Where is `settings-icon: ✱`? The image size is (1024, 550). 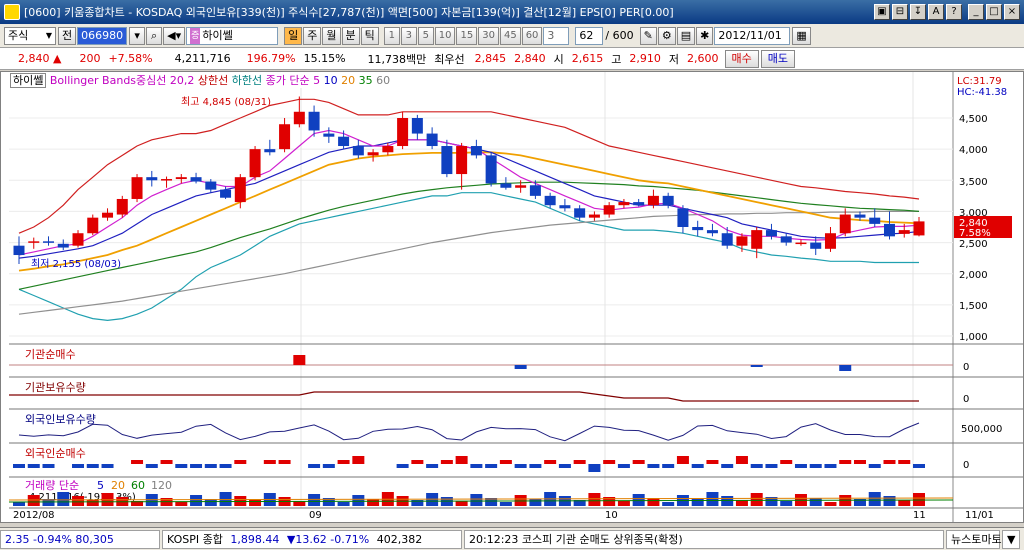 settings-icon: ✱ is located at coordinates (705, 35).